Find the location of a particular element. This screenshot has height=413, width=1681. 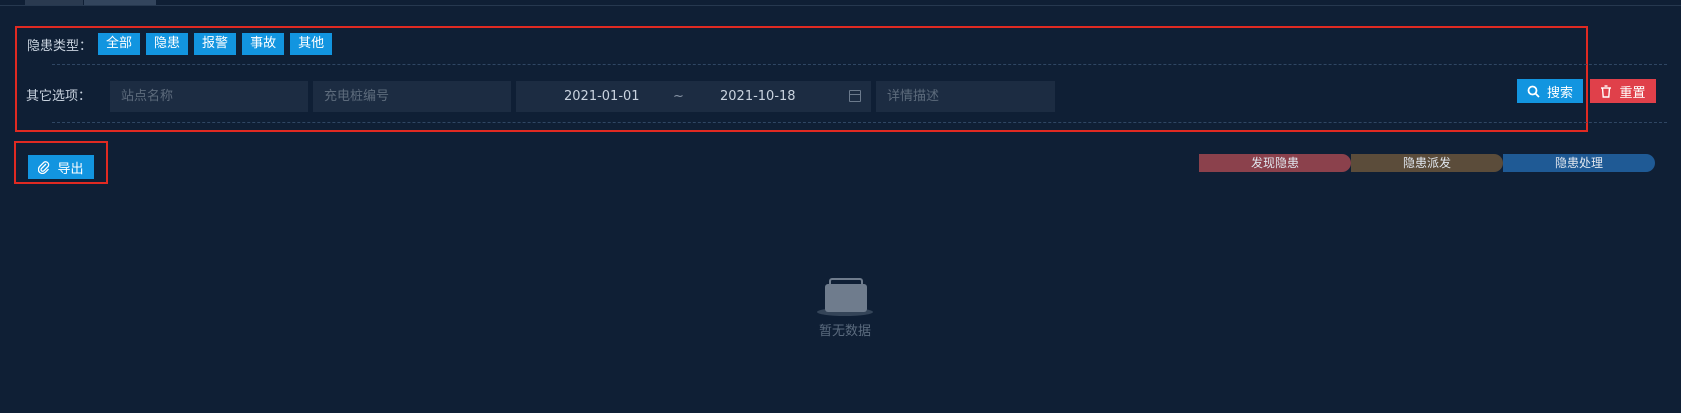

type-button-accident: 事故 is located at coordinates (263, 44).